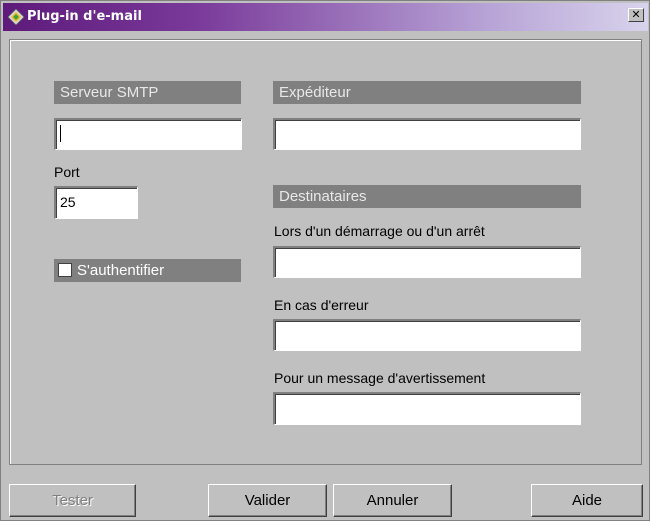 Image resolution: width=651 pixels, height=522 pixels. What do you see at coordinates (427, 335) in the screenshot?
I see `error-recipients-input` at bounding box center [427, 335].